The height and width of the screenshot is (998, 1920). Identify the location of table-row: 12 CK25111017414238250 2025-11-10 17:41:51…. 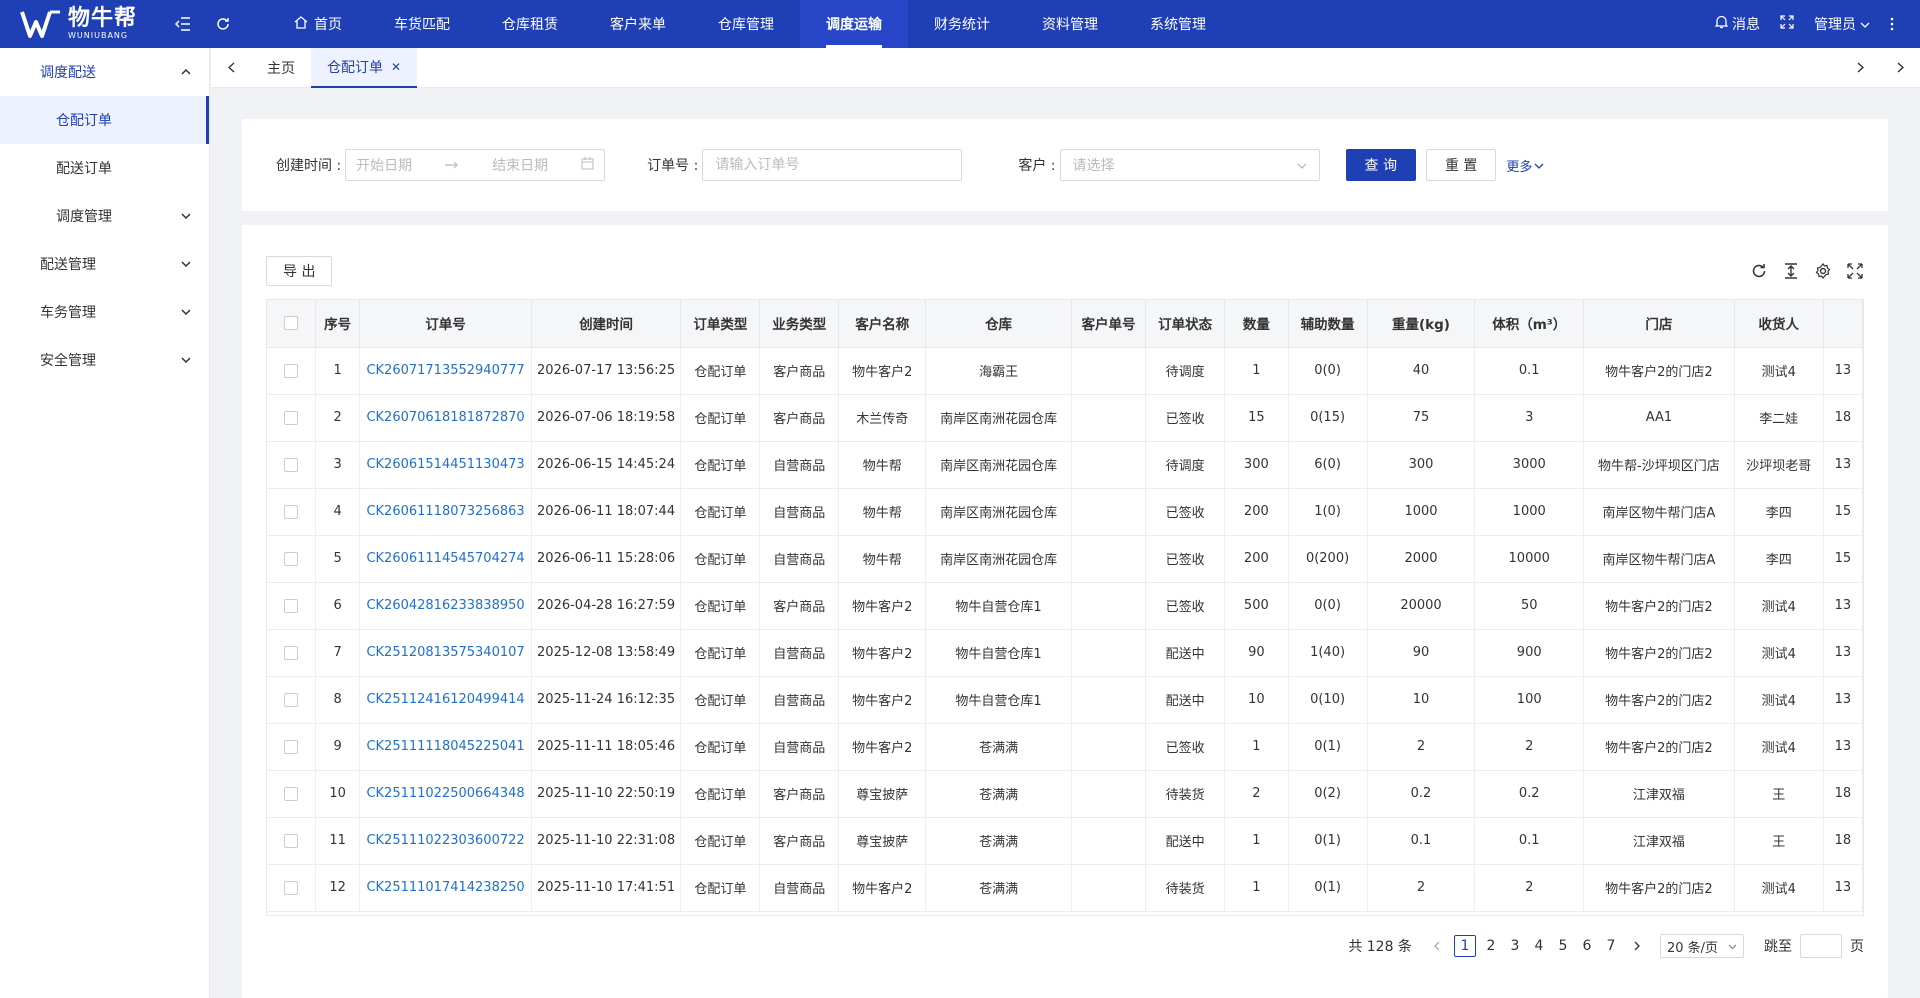
(1065, 888).